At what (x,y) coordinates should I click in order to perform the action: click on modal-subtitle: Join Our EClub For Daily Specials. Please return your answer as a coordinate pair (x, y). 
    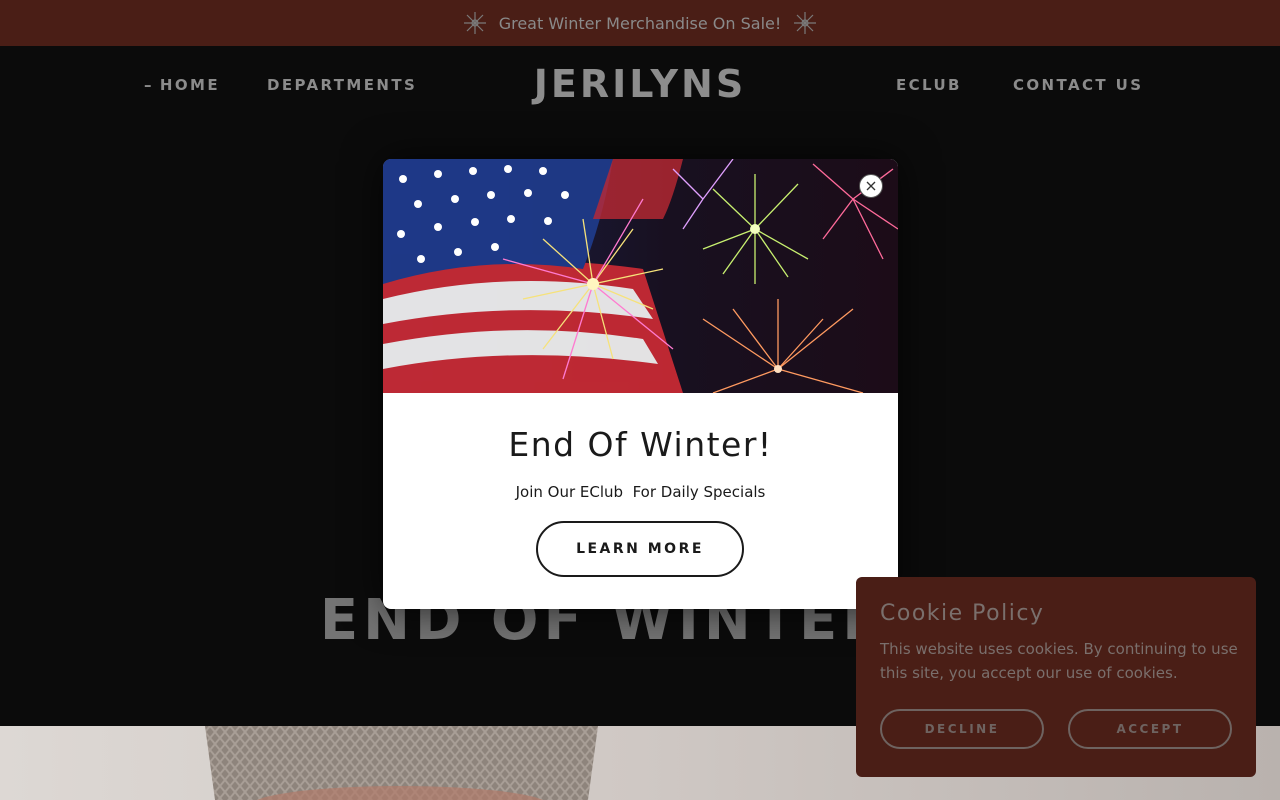
    Looking at the image, I should click on (640, 492).